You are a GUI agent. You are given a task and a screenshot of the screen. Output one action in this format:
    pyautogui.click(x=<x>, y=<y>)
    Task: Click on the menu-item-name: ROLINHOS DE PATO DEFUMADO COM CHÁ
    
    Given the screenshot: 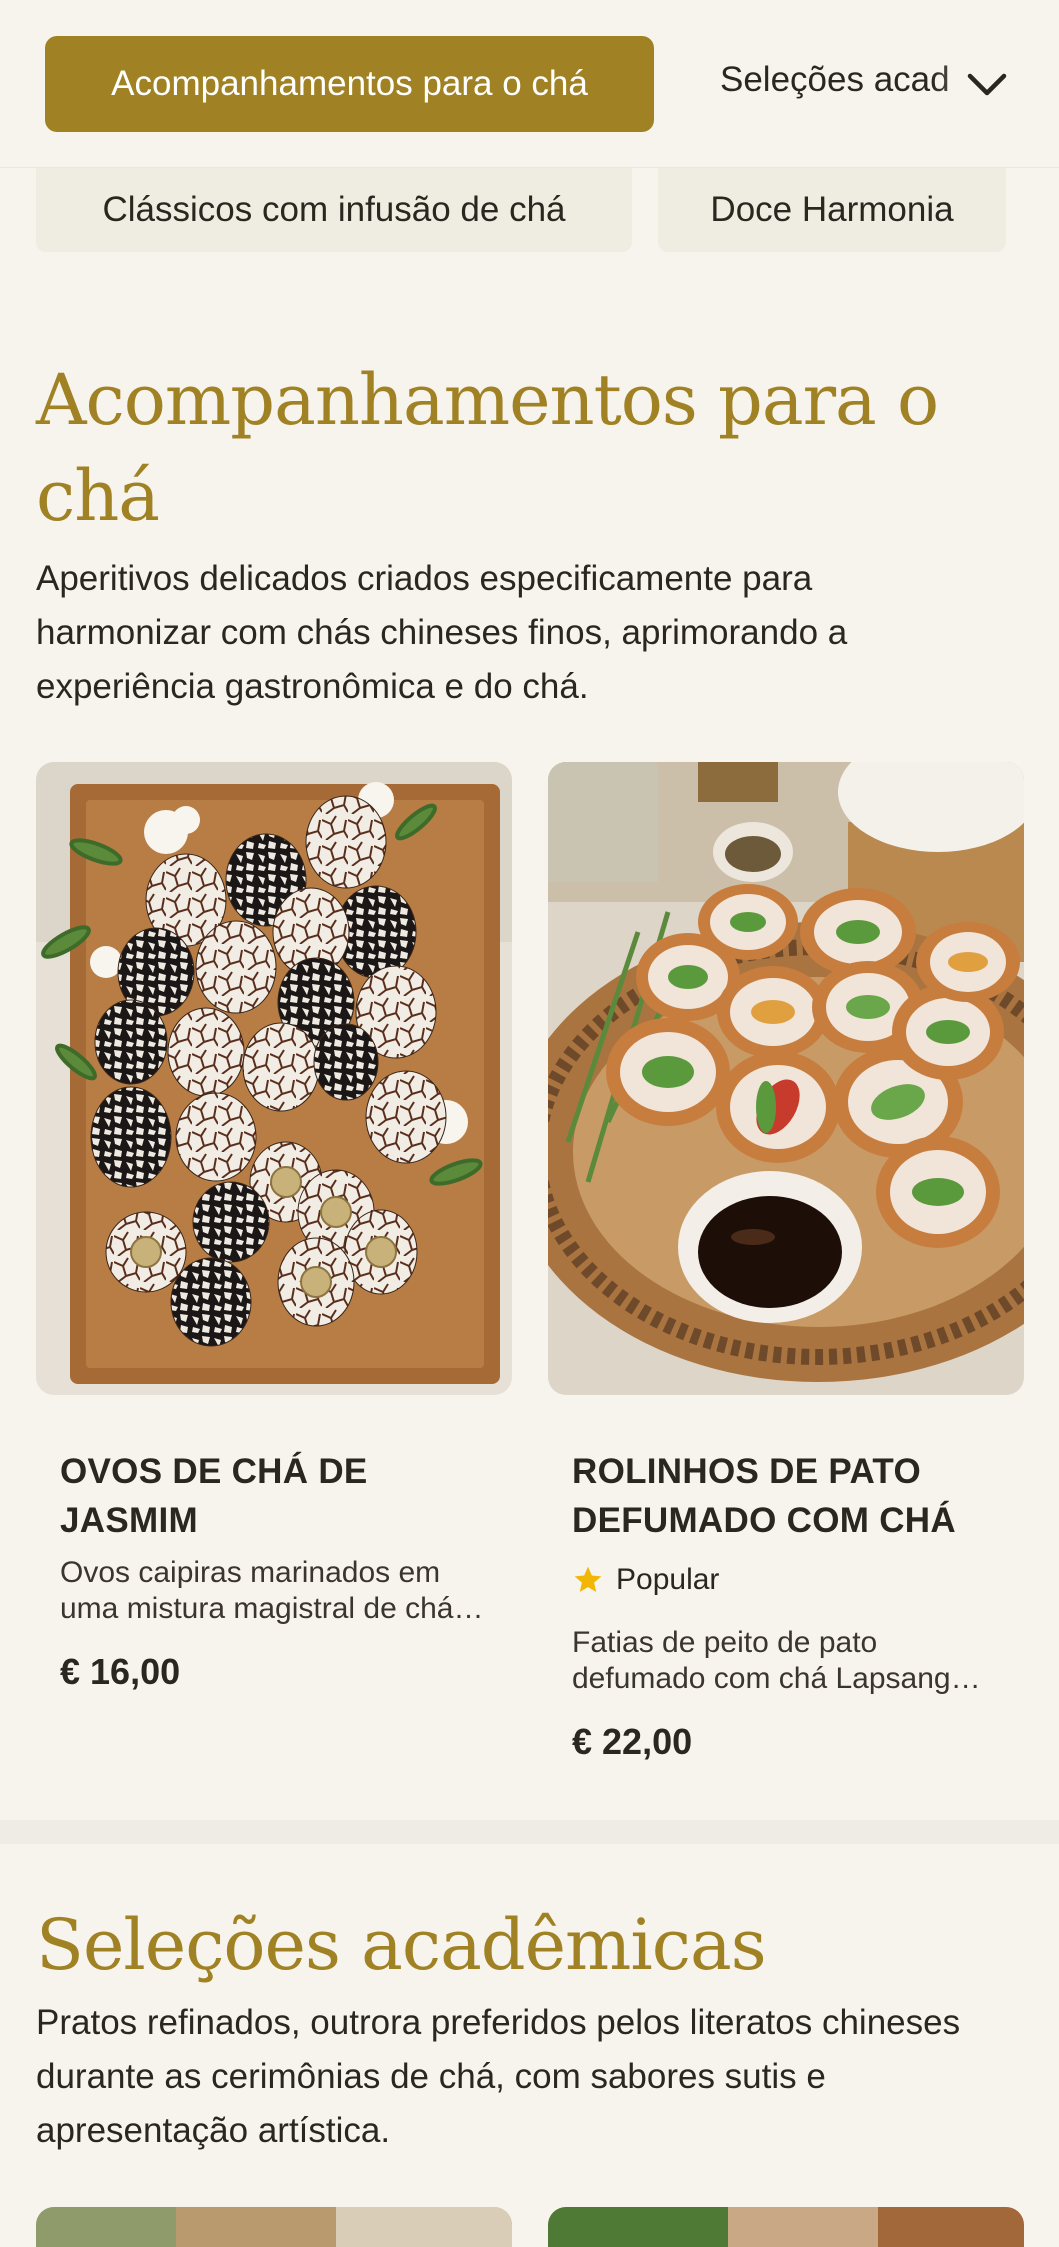 What is the action you would take?
    pyautogui.click(x=764, y=1496)
    